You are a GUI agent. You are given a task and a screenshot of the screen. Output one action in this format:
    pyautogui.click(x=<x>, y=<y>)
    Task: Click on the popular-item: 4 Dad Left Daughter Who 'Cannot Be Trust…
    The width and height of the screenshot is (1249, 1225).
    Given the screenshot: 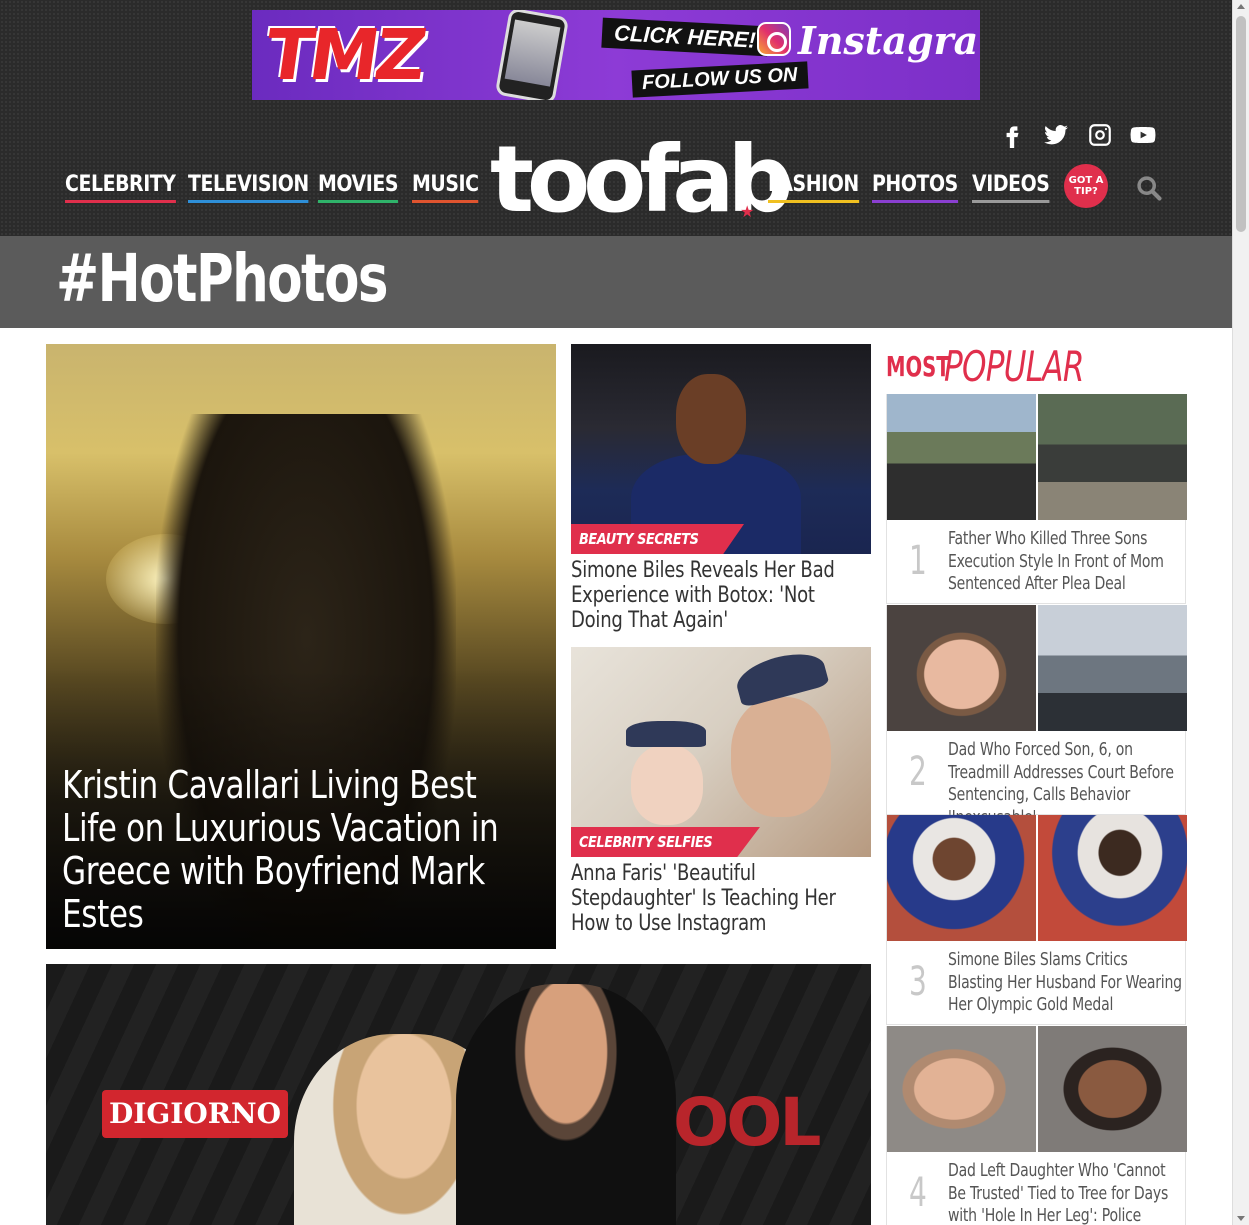 What is the action you would take?
    pyautogui.click(x=1036, y=1125)
    